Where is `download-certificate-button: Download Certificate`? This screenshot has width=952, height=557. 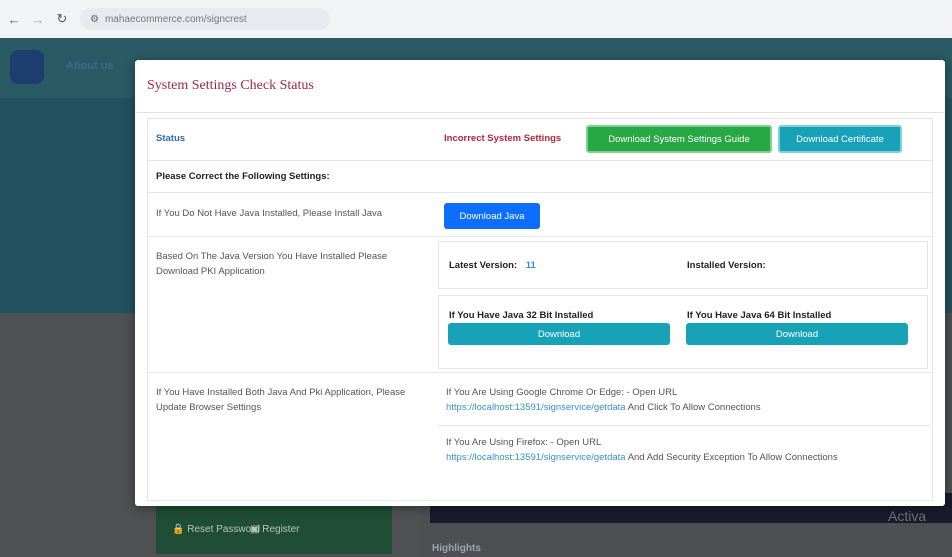
download-certificate-button: Download Certificate is located at coordinates (840, 139).